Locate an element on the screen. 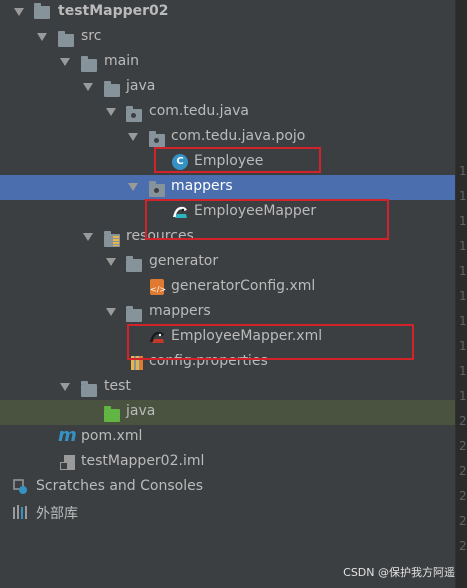 The height and width of the screenshot is (588, 467). tree-item-main: main is located at coordinates (227, 62).